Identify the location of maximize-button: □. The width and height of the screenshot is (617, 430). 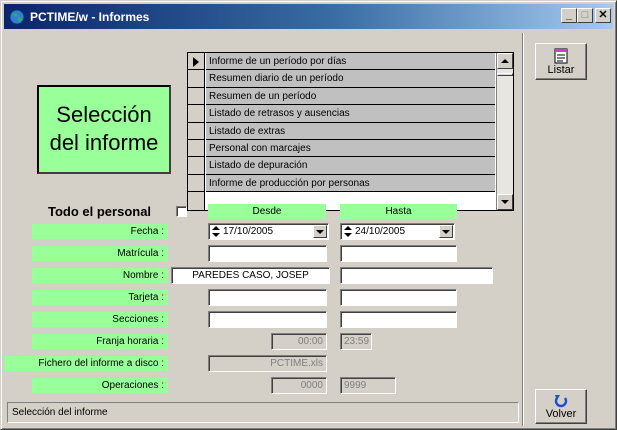
(585, 15).